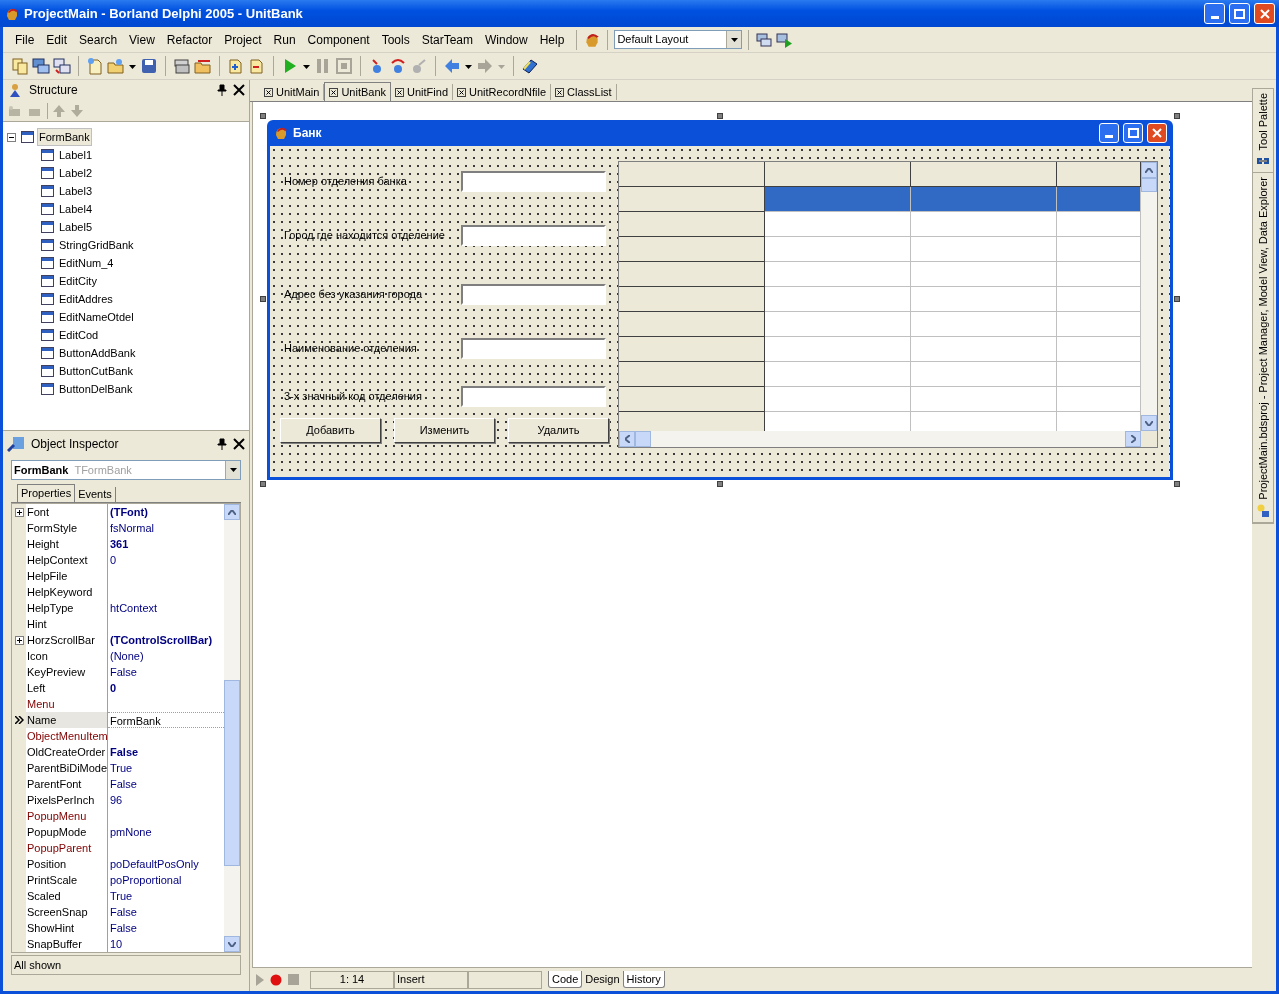  Describe the element at coordinates (284, 39) in the screenshot. I see `menu-item: Run` at that location.